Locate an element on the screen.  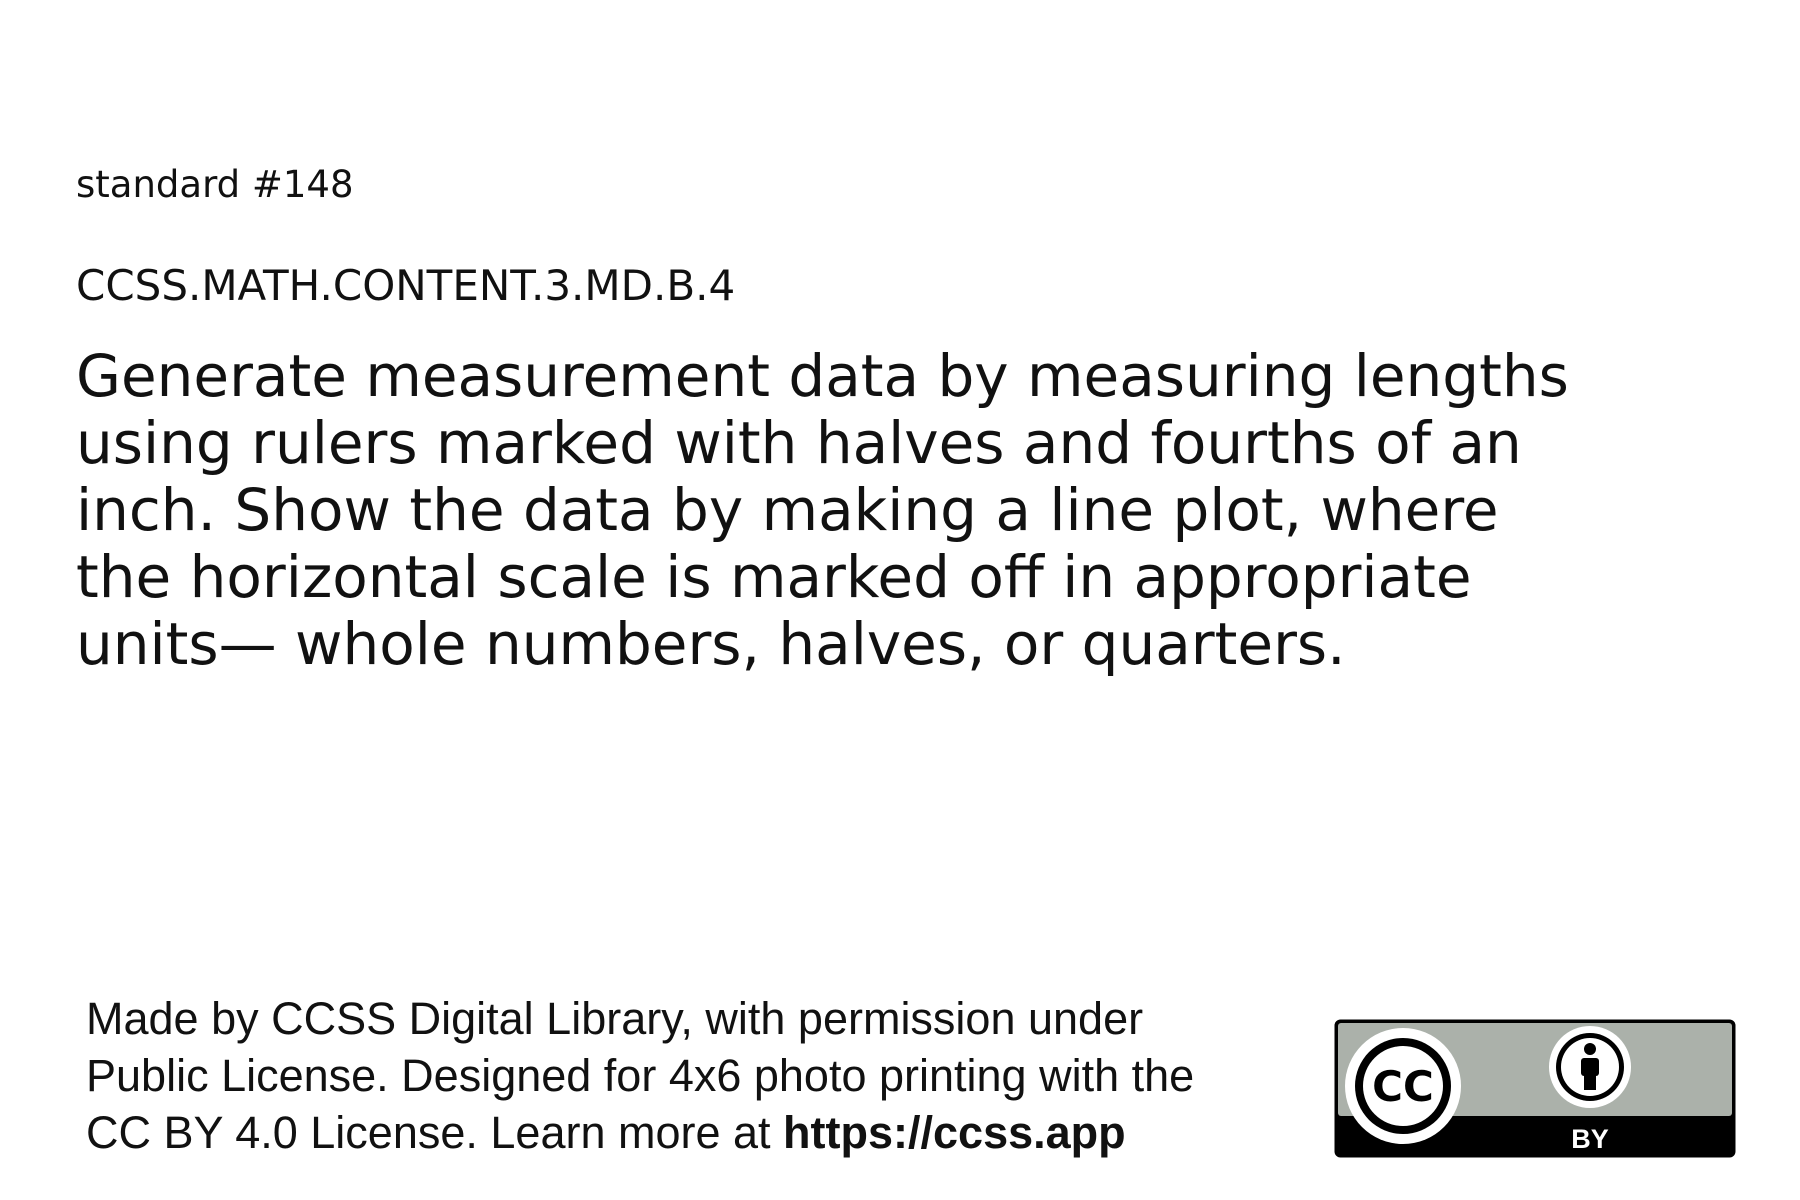
standard-number: standard #148 is located at coordinates (215, 184).